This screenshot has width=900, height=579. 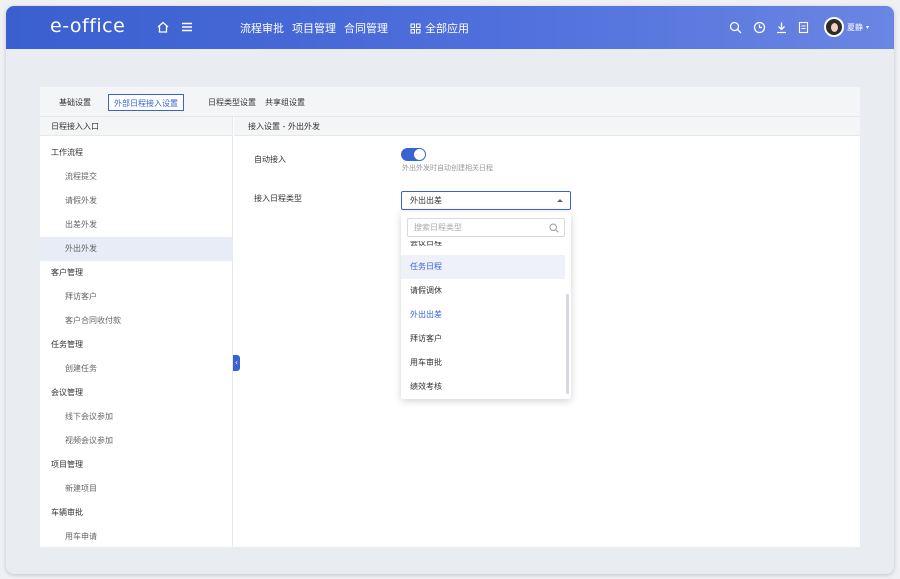 I want to click on chevron-left-icon: ‹, so click(x=236, y=362).